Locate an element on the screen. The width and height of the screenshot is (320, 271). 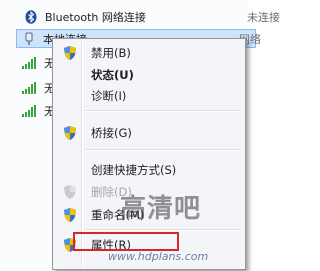
menu-item-label: 创建快捷方式(S) is located at coordinates (134, 170).